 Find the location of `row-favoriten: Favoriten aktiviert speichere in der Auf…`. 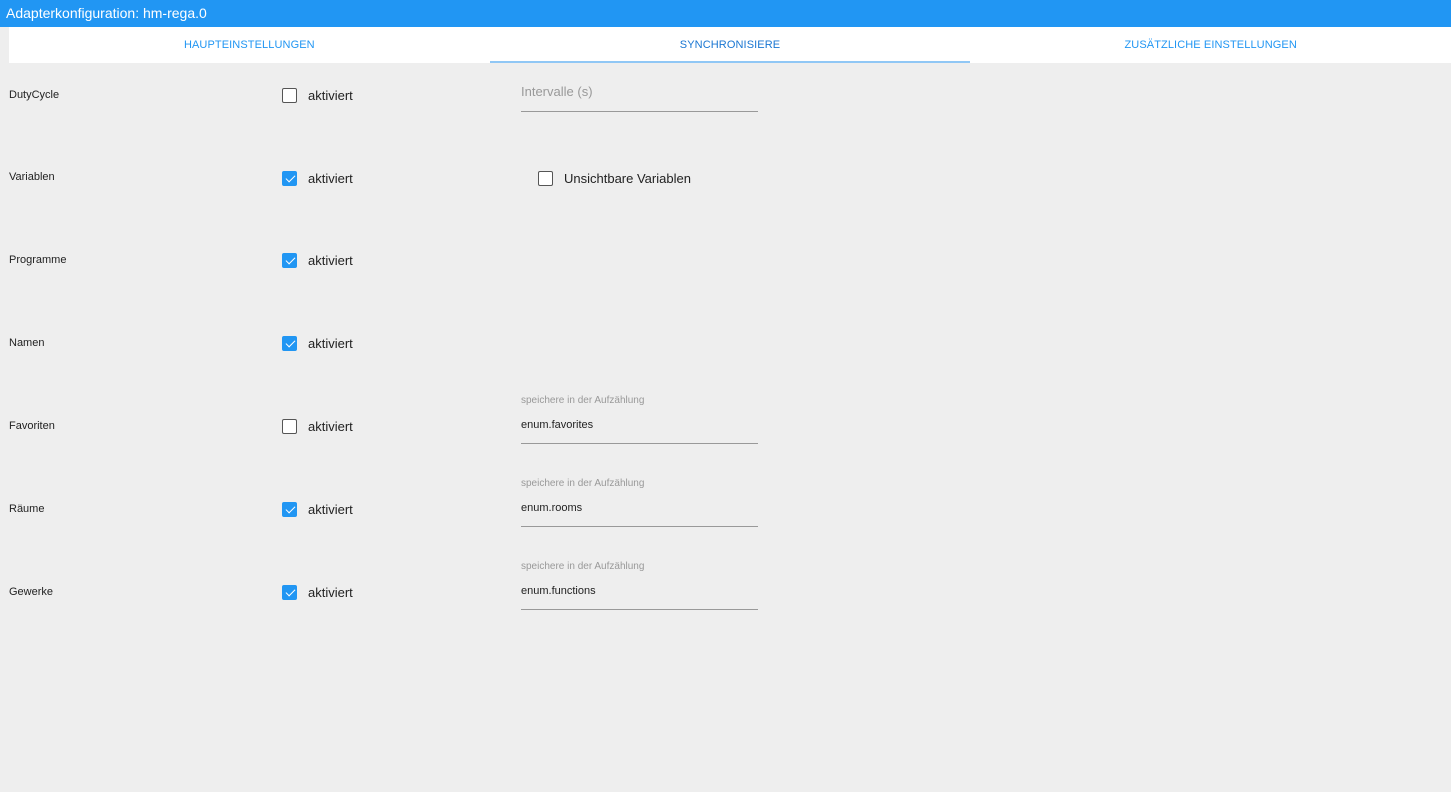

row-favoriten: Favoriten aktiviert speichere in der Auf… is located at coordinates (725, 426).